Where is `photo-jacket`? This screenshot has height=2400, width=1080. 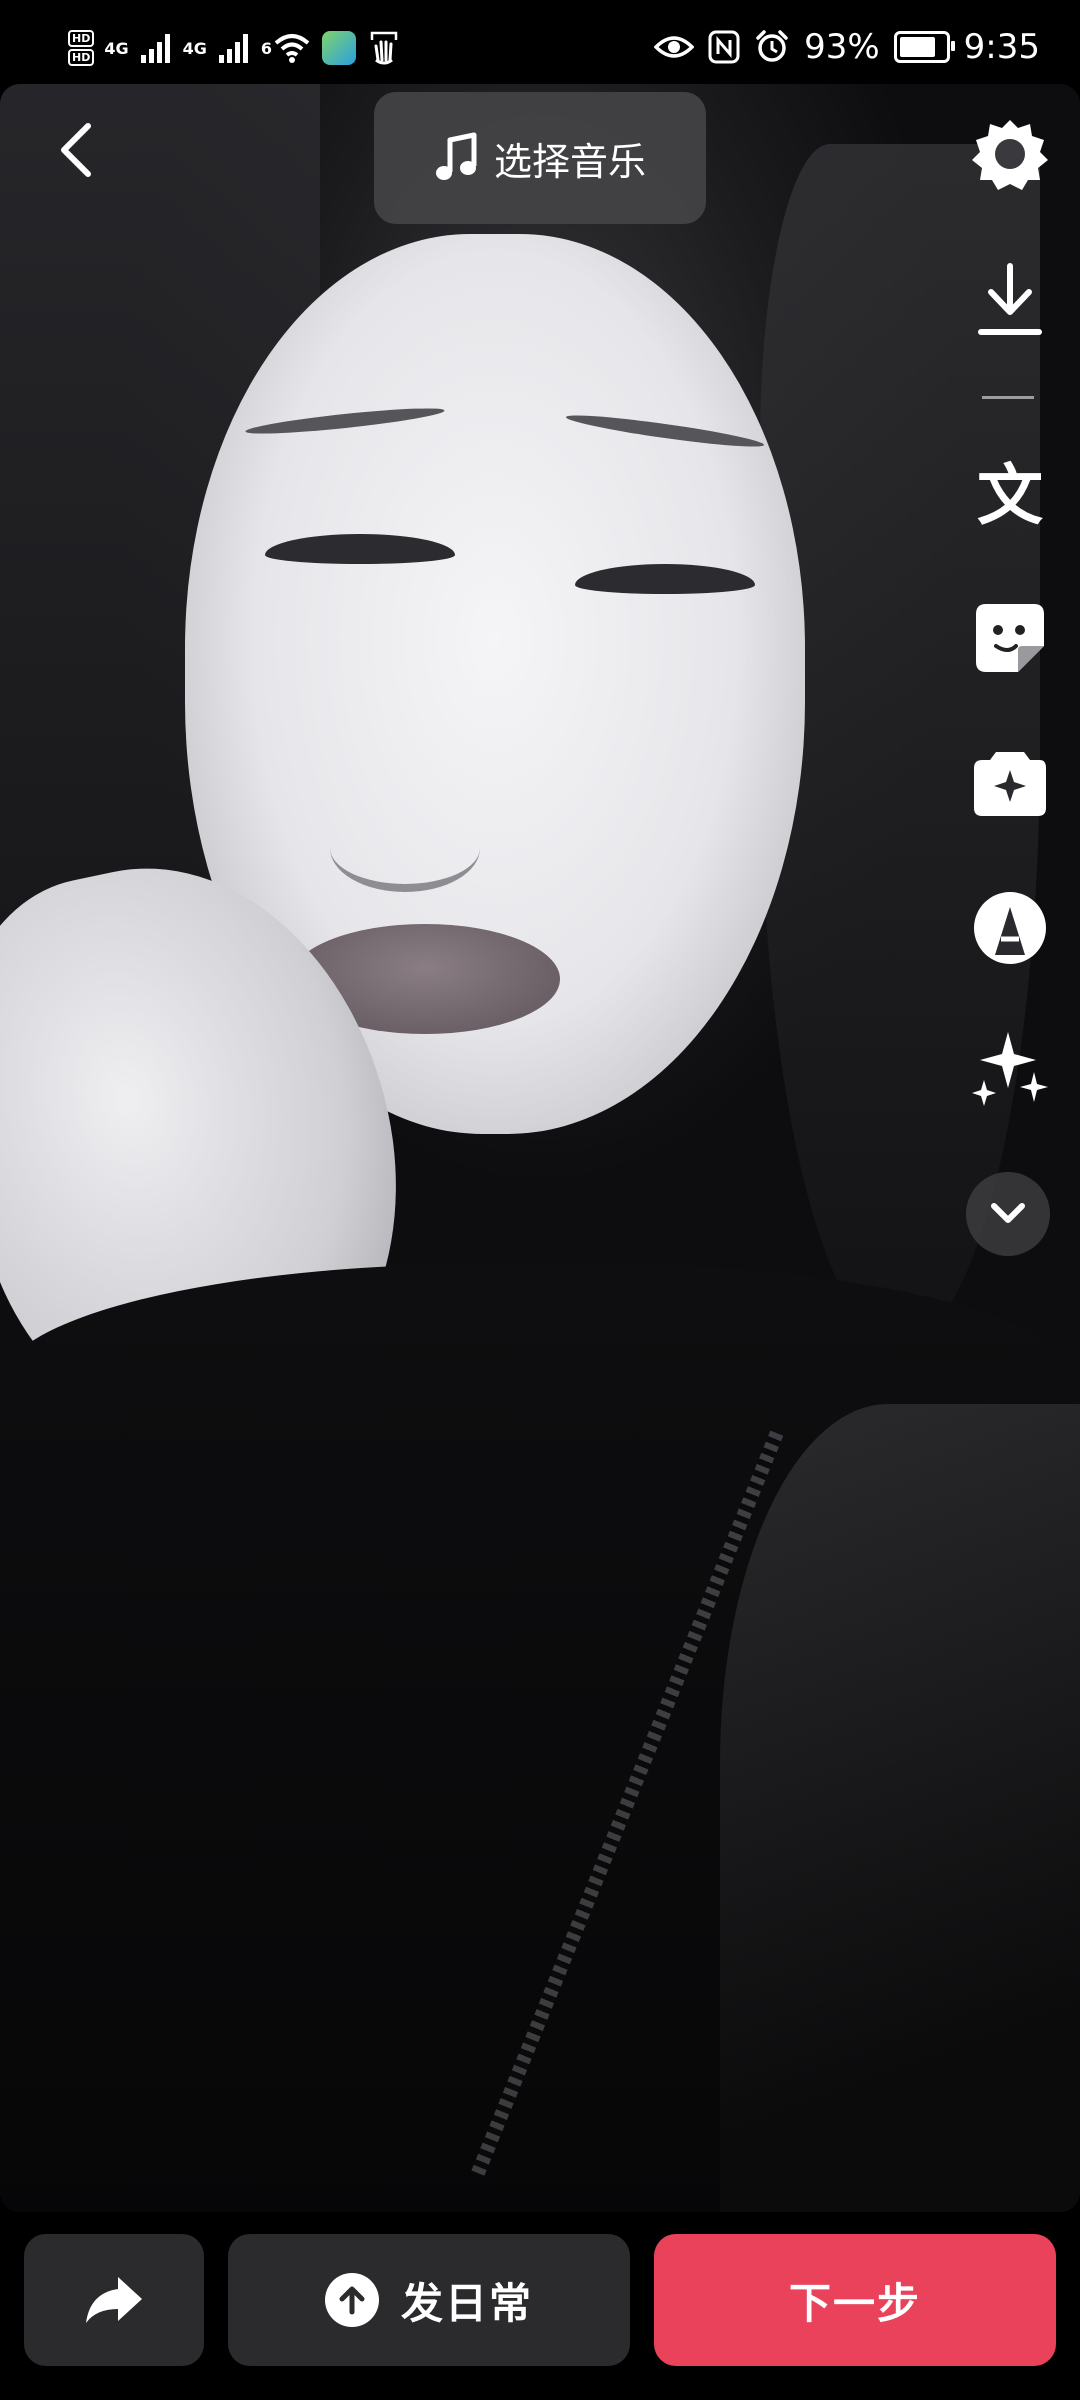 photo-jacket is located at coordinates (900, 1808).